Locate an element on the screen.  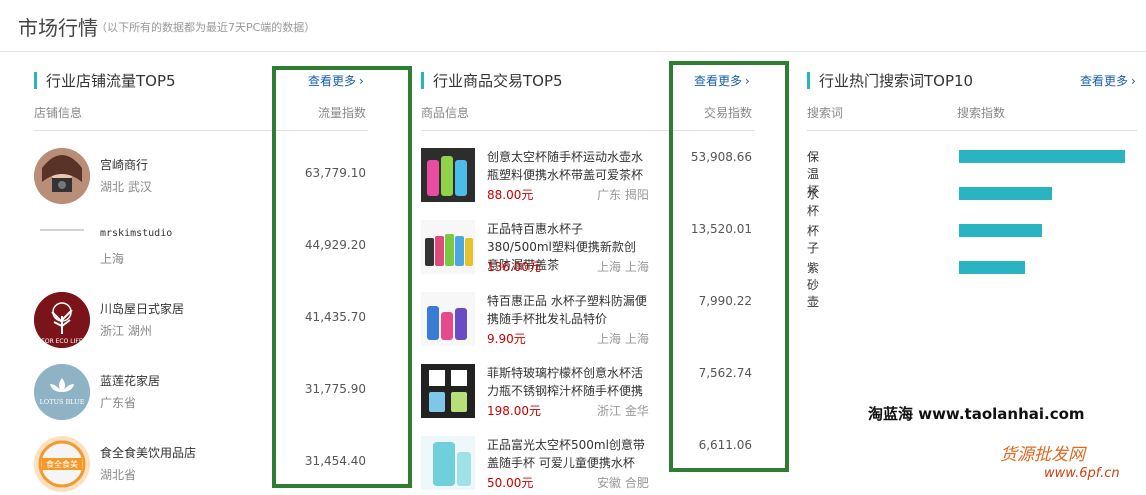
shop-avatar-text: 食全食美 is located at coordinates (62, 464).